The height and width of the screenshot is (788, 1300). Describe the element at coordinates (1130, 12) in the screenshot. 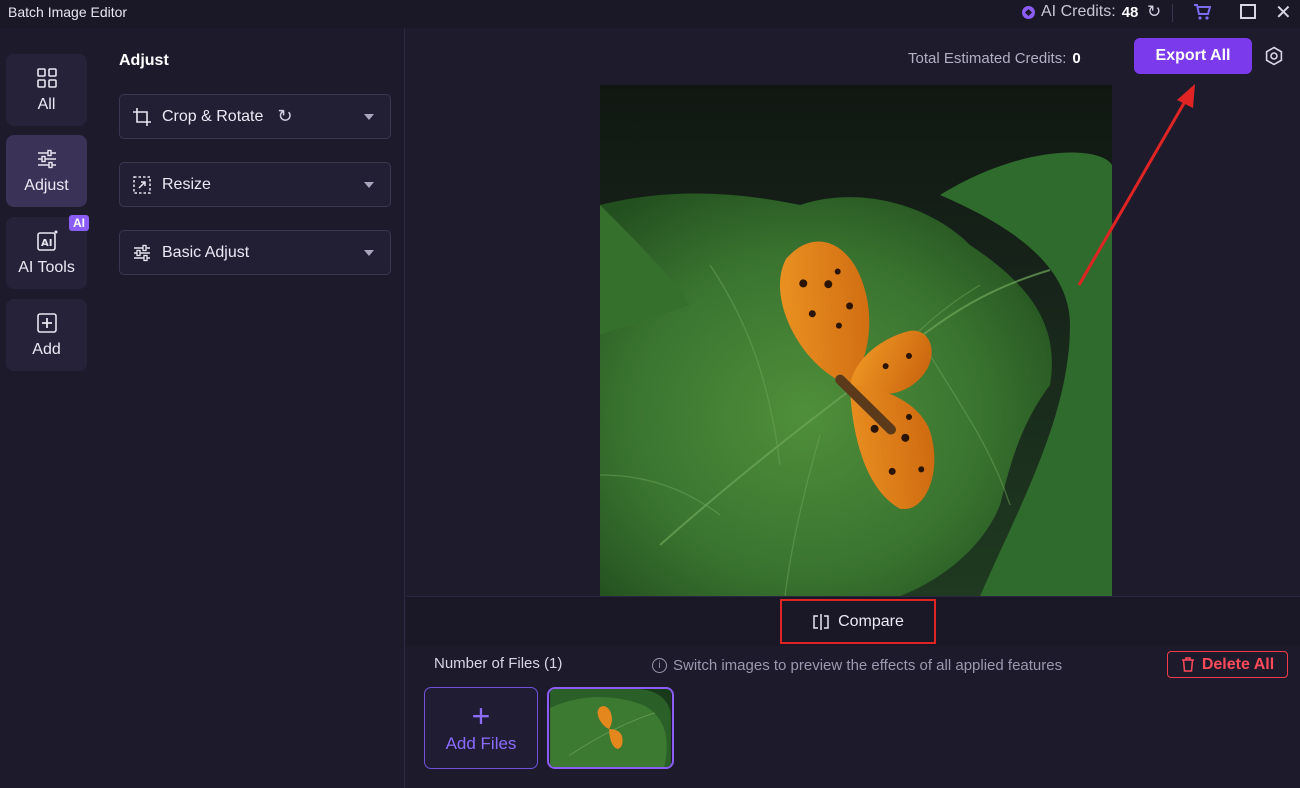

I see `credits-value: 48` at that location.